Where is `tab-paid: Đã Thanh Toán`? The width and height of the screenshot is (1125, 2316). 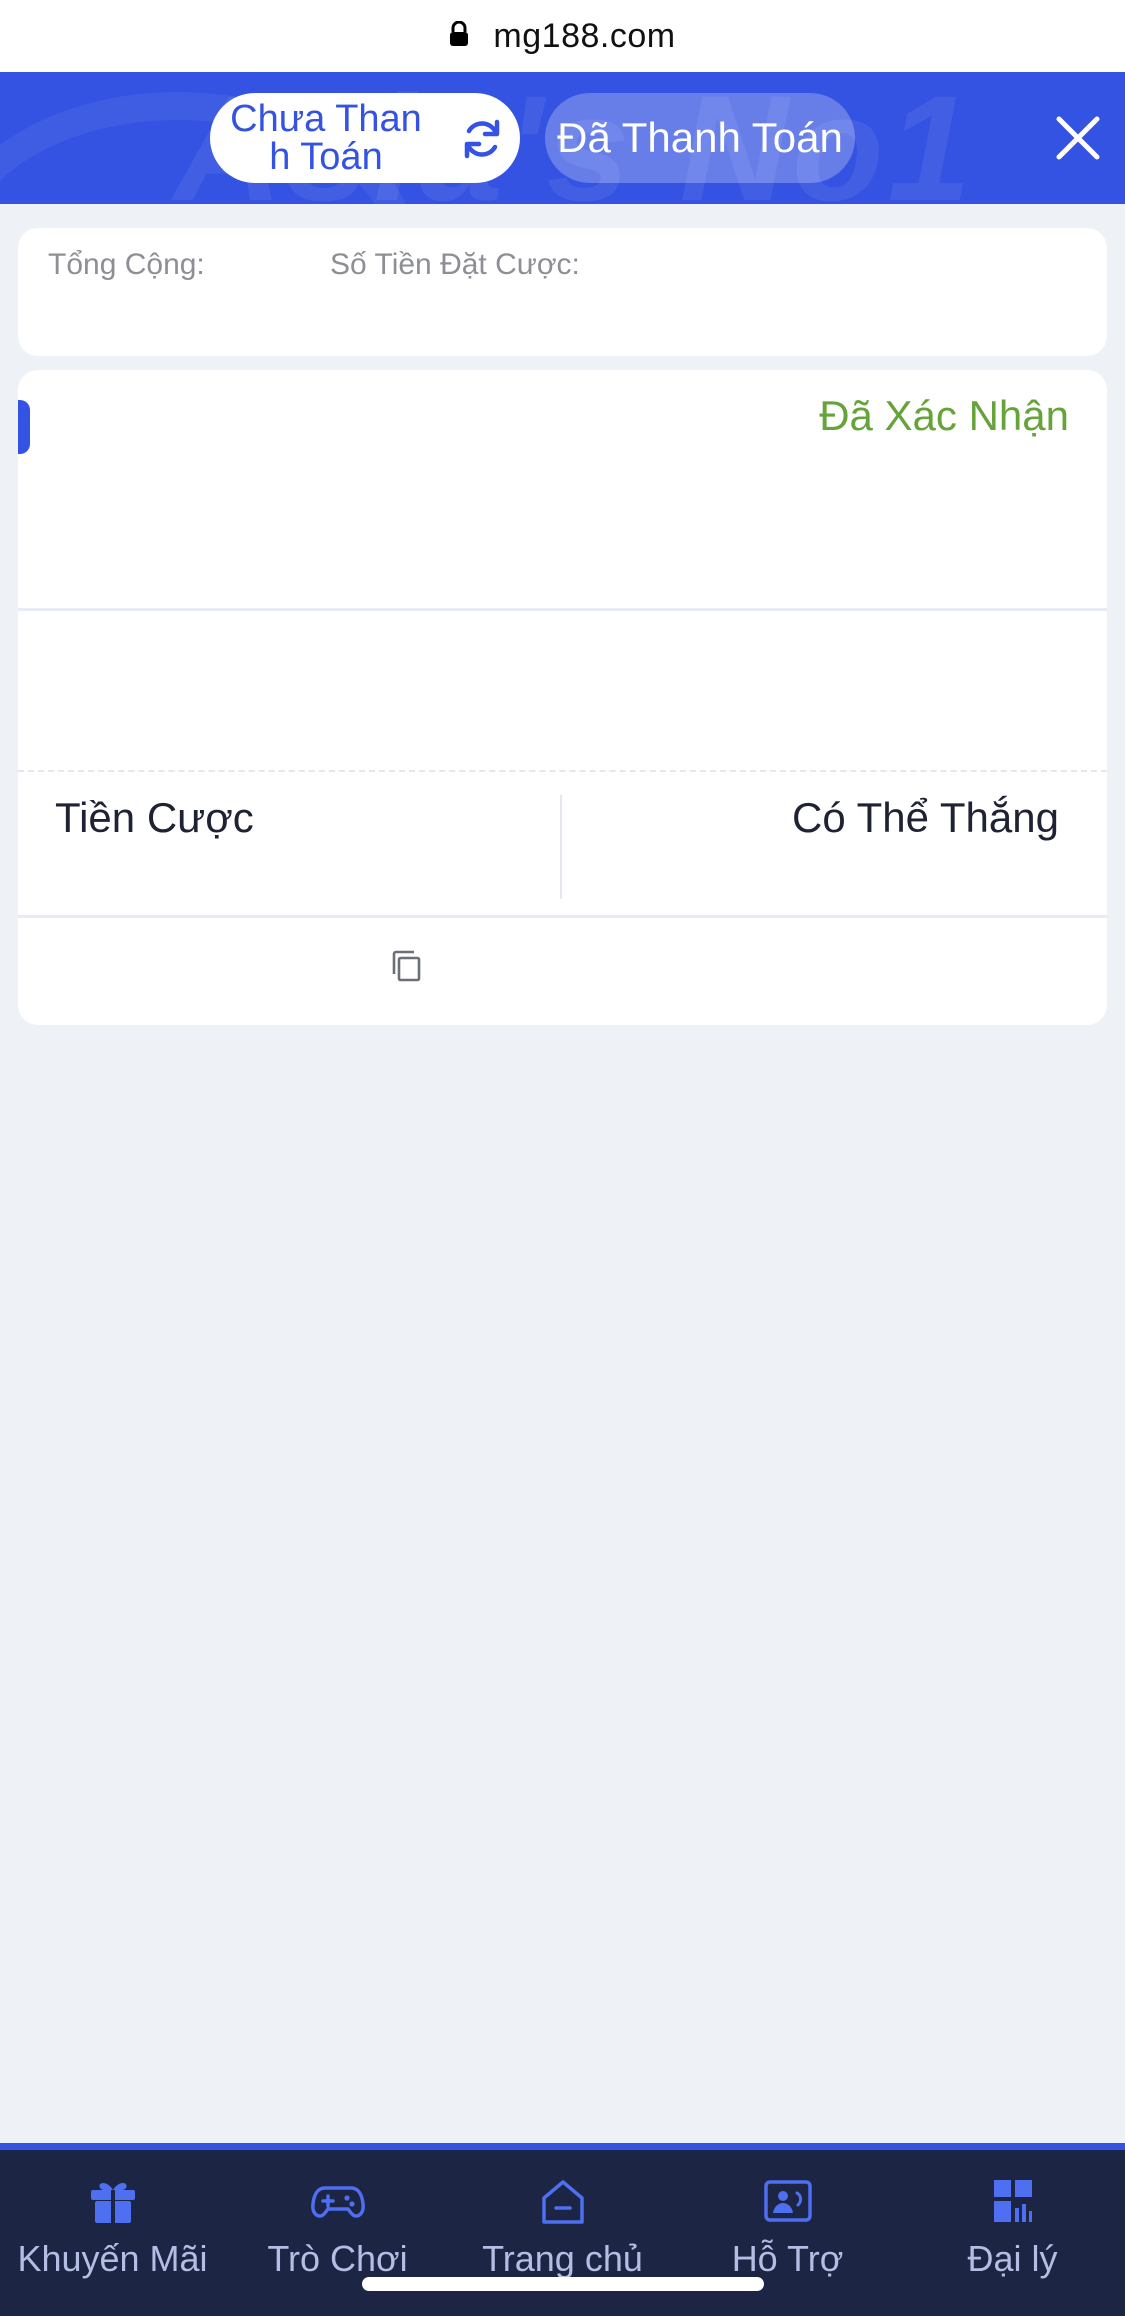 tab-paid: Đã Thanh Toán is located at coordinates (700, 138).